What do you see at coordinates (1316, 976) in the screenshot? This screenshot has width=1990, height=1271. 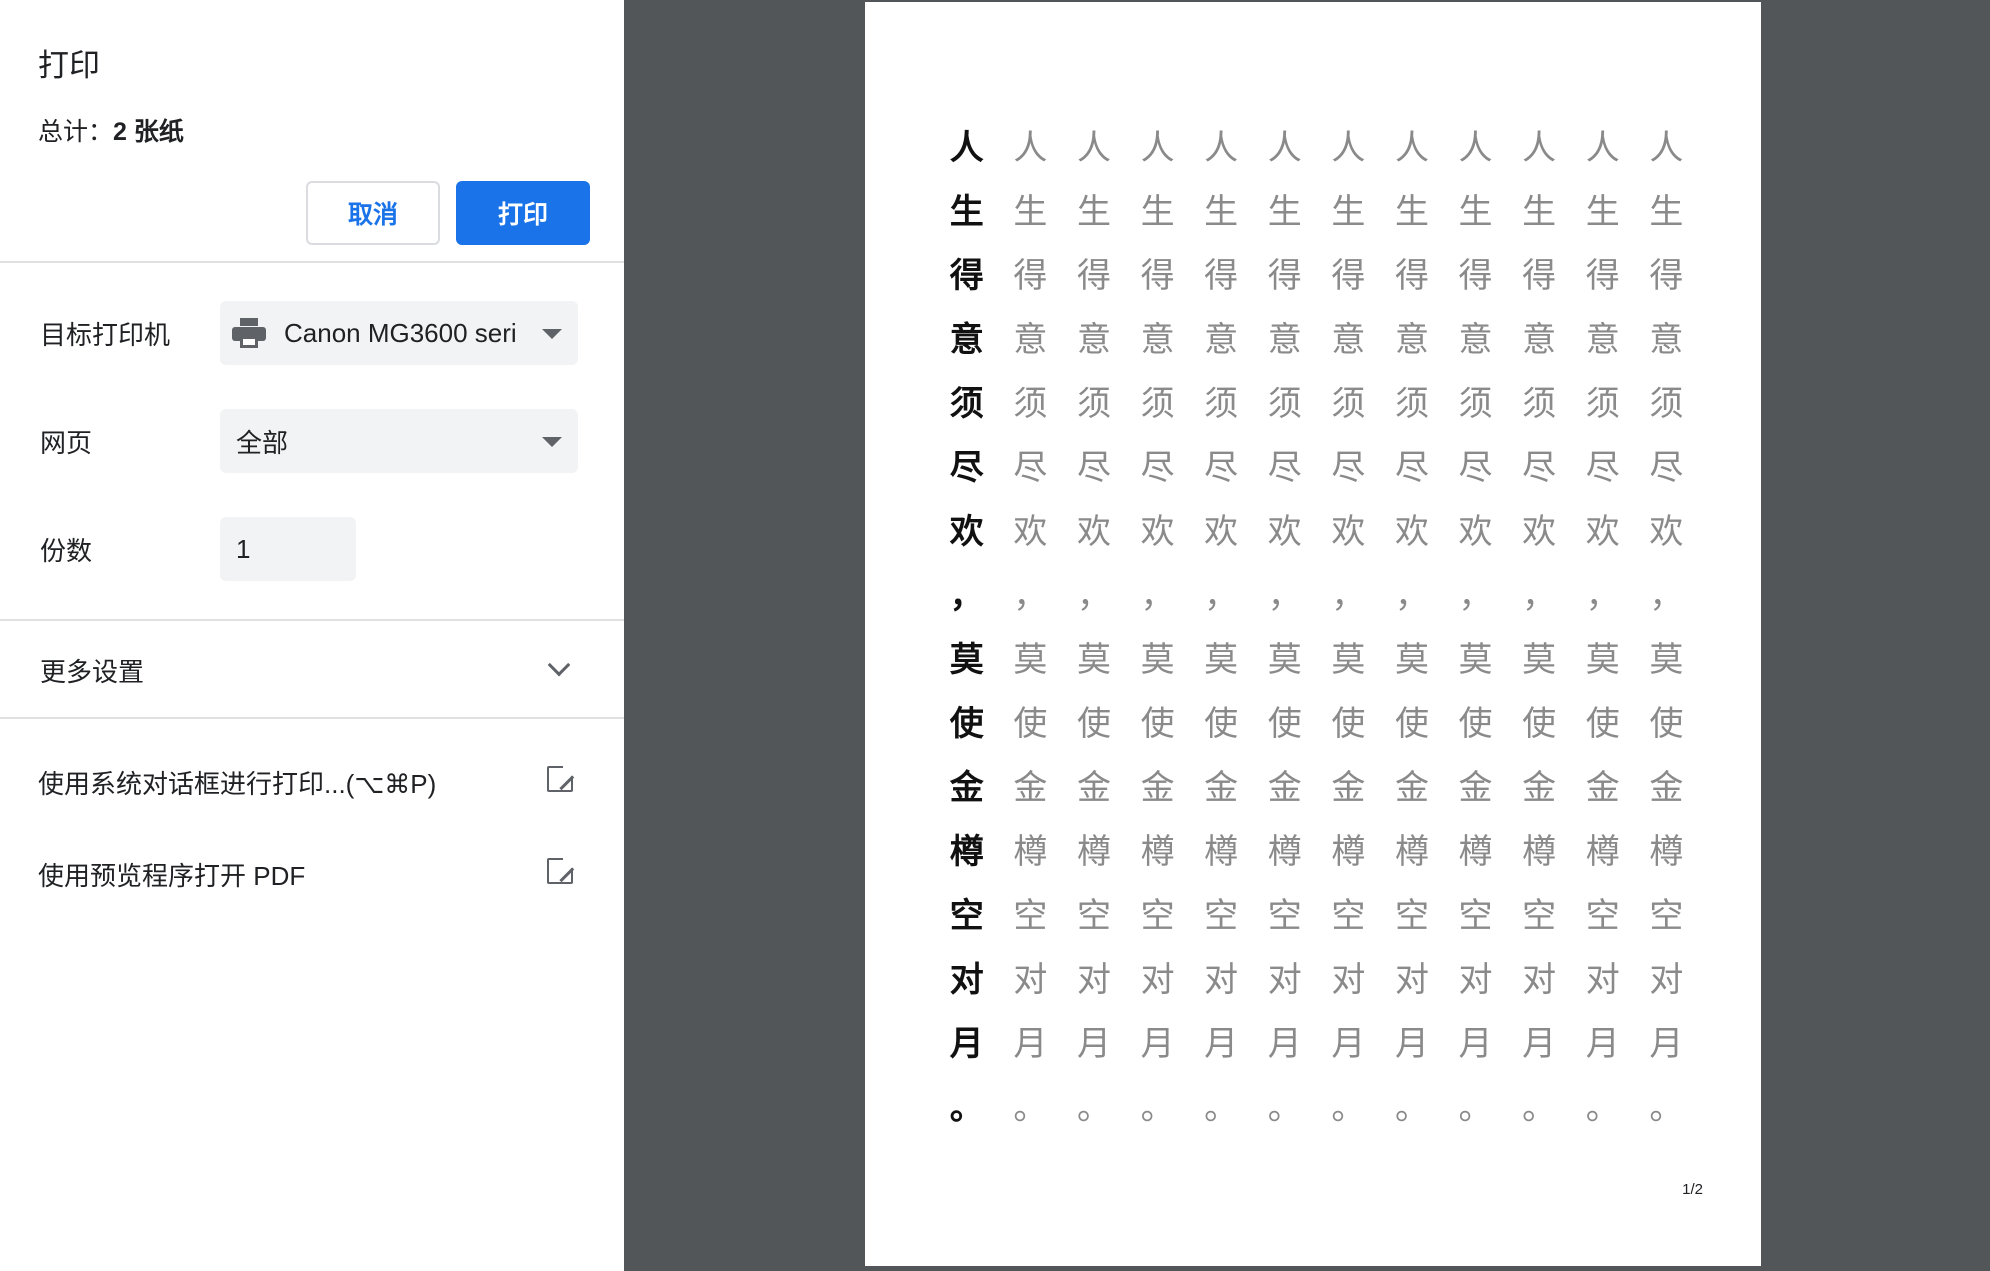 I see `practice-row: 对对对对对对对对对对对对` at bounding box center [1316, 976].